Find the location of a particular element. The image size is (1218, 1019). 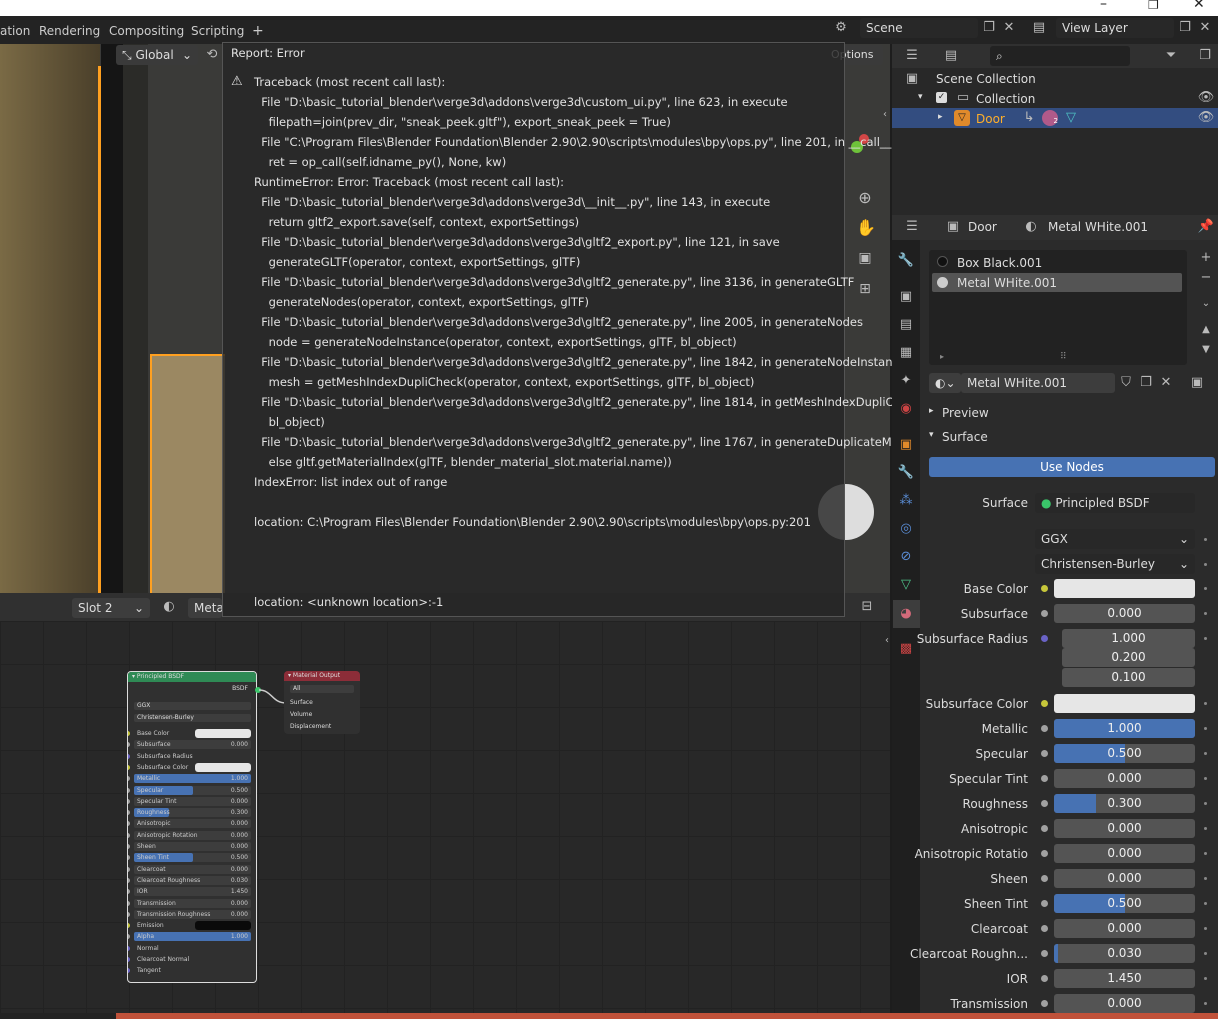

node-input-row: Sheen Tint 0.500 is located at coordinates (192, 858).